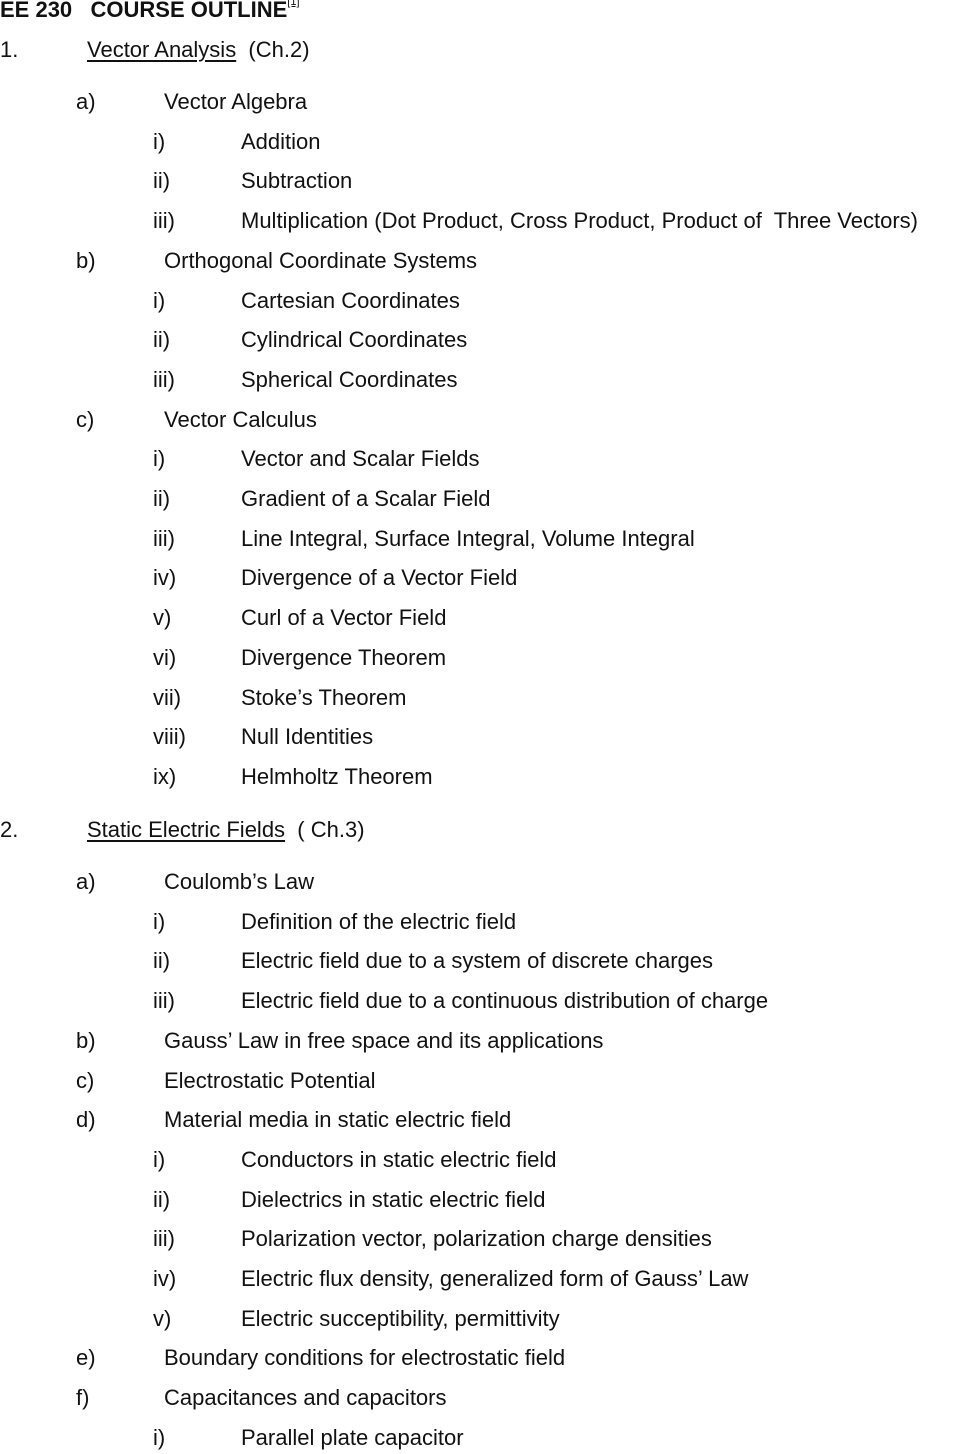 This screenshot has height=1454, width=960. What do you see at coordinates (399, 1159) in the screenshot?
I see `outline-subitem-text: Conductors in static electric field` at bounding box center [399, 1159].